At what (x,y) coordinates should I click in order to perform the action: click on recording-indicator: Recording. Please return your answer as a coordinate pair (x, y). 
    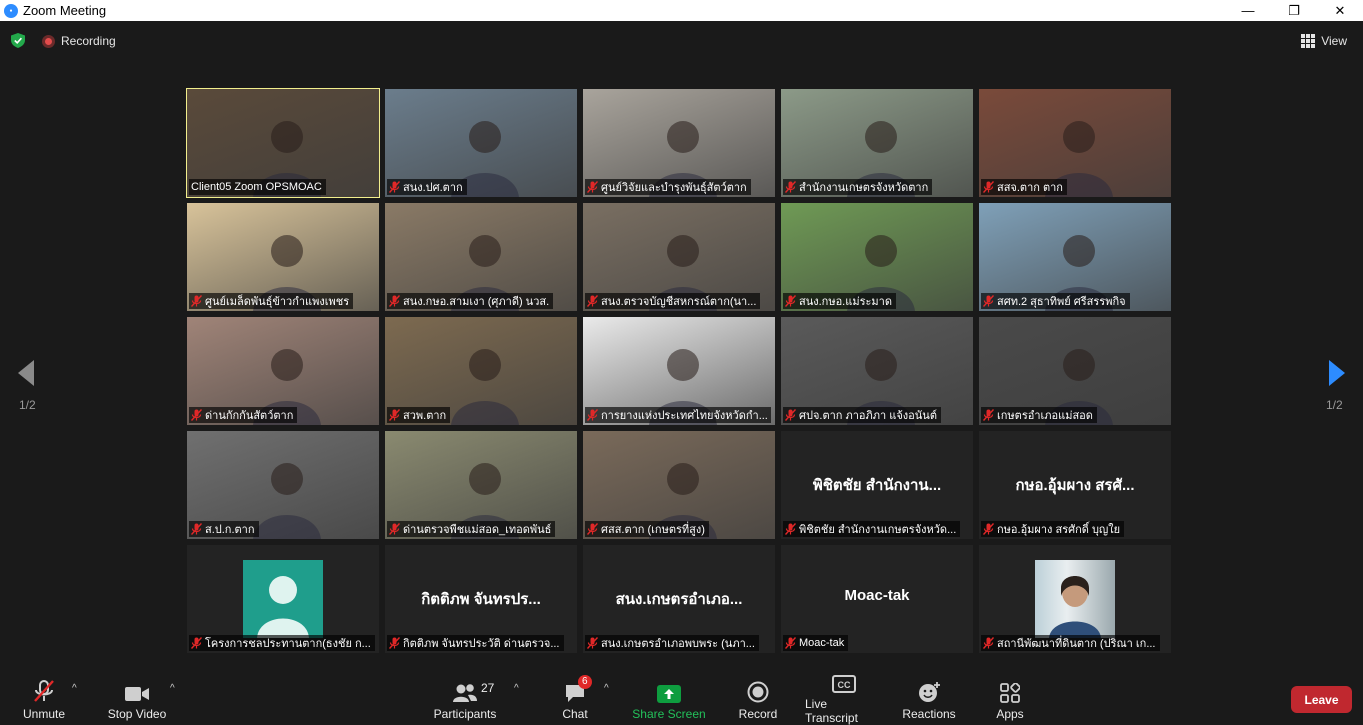
    Looking at the image, I should click on (79, 41).